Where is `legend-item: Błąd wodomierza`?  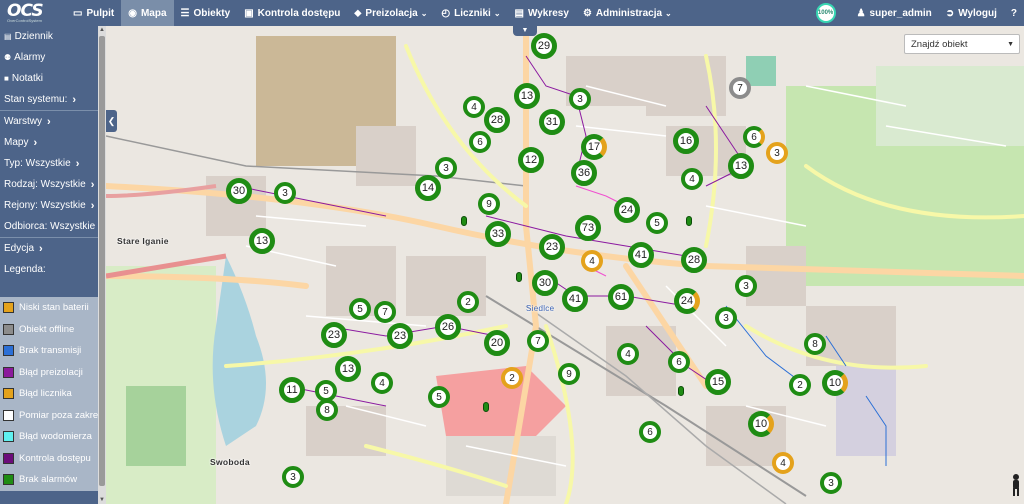 legend-item: Błąd wodomierza is located at coordinates (49, 437).